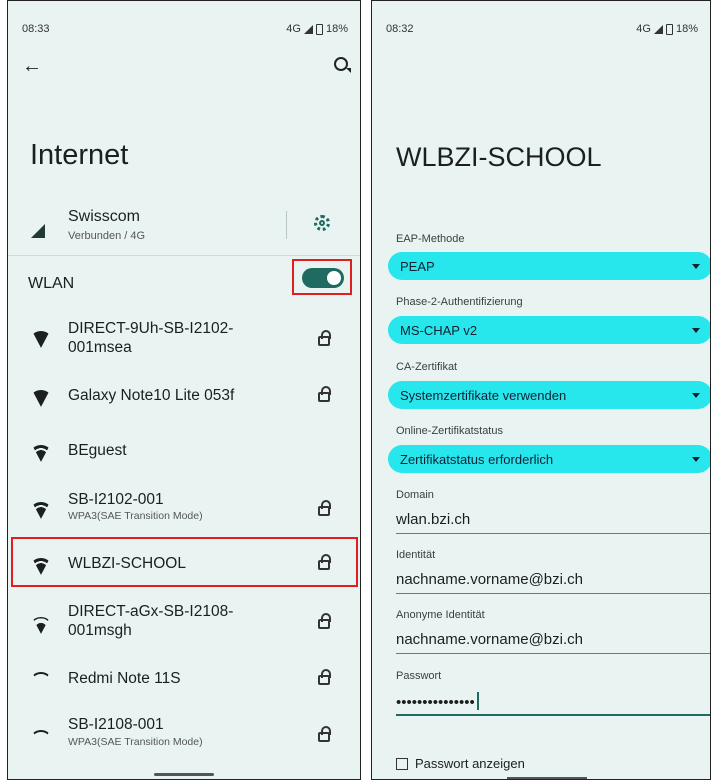 This screenshot has height=780, width=714. What do you see at coordinates (36, 29) in the screenshot?
I see `status-time: 08:33` at bounding box center [36, 29].